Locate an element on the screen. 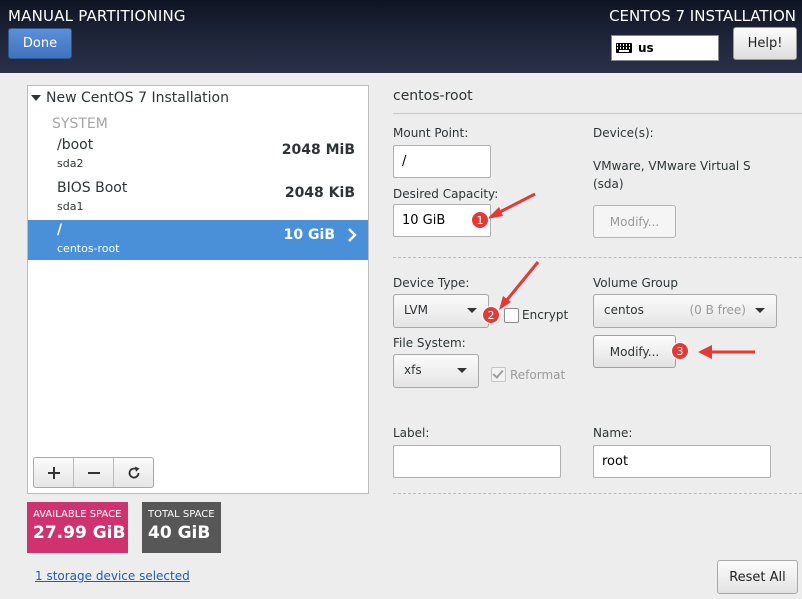 This screenshot has width=802, height=599. label-field-label: Label: is located at coordinates (411, 433).